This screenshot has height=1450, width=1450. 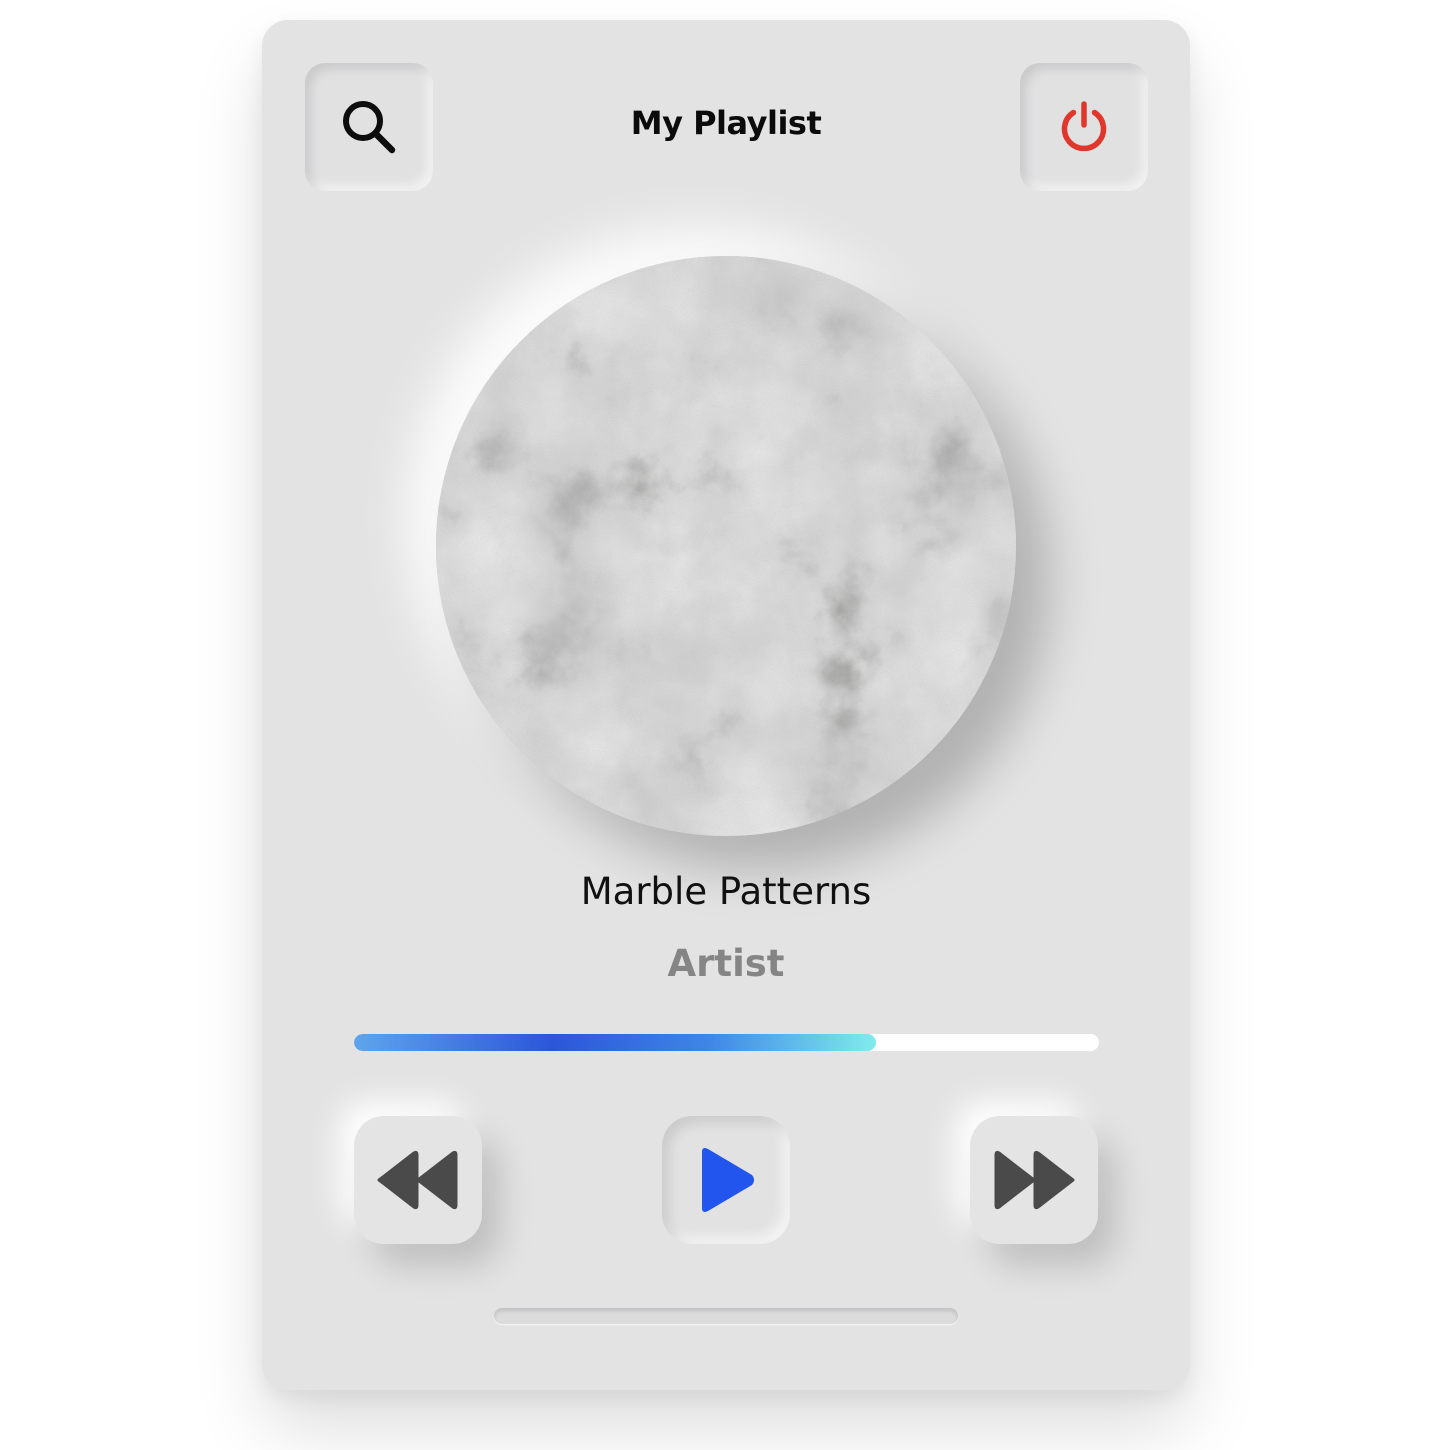 What do you see at coordinates (726, 1316) in the screenshot?
I see `home-indicator` at bounding box center [726, 1316].